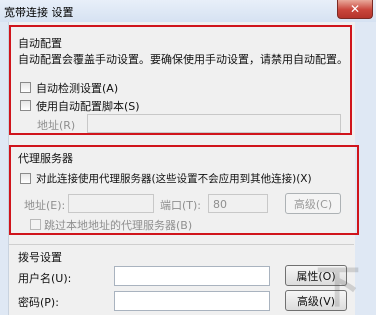 This screenshot has width=376, height=315. Describe the element at coordinates (25, 105) in the screenshot. I see `use-script-checkbox` at that location.